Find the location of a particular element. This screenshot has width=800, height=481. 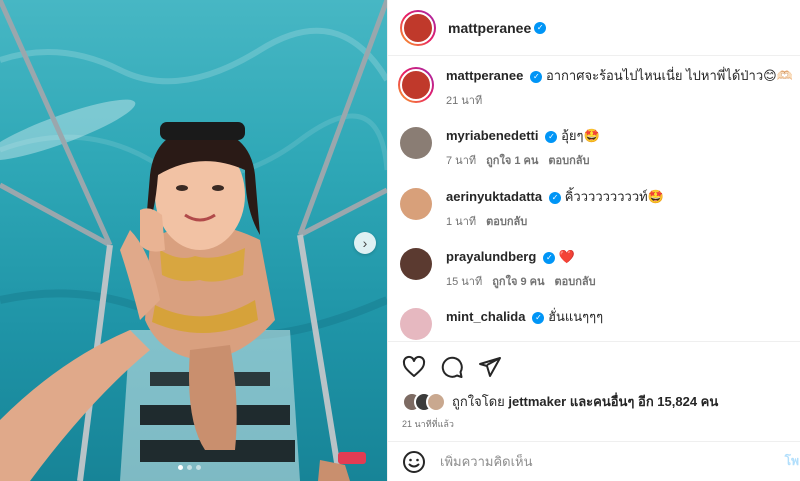

comment-likes: ถูกใจ 9 คน is located at coordinates (518, 281).